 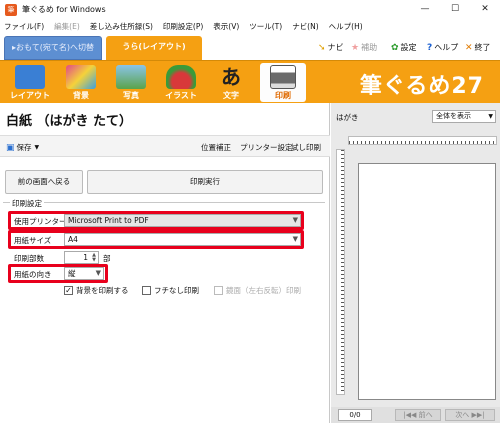 What do you see at coordinates (182, 220) in the screenshot?
I see `printer-select: Microsoft Print to PDF ▼` at bounding box center [182, 220].